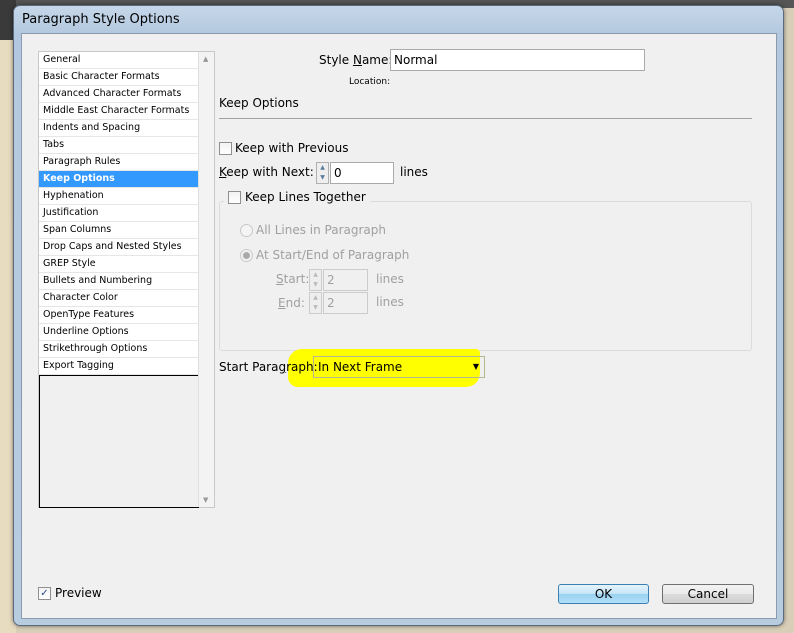  Describe the element at coordinates (345, 303) in the screenshot. I see `end-input: 2` at that location.